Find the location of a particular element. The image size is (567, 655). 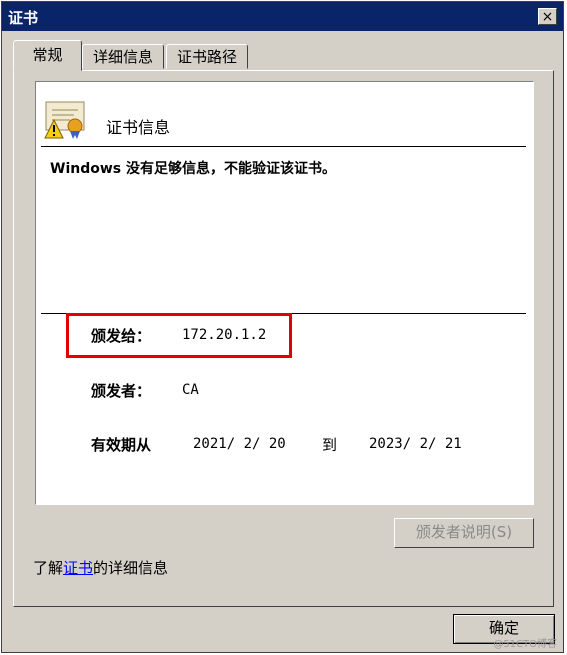

tab-general: 常规 is located at coordinates (47, 55).